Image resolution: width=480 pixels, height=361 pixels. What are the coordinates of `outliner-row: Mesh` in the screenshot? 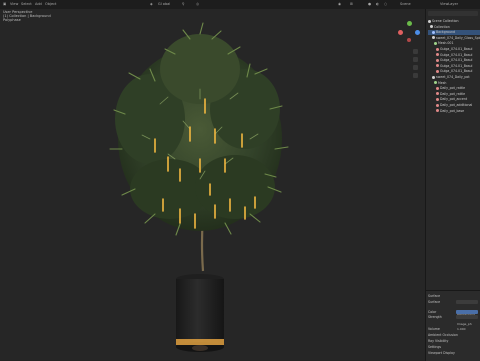 It's located at (454, 83).